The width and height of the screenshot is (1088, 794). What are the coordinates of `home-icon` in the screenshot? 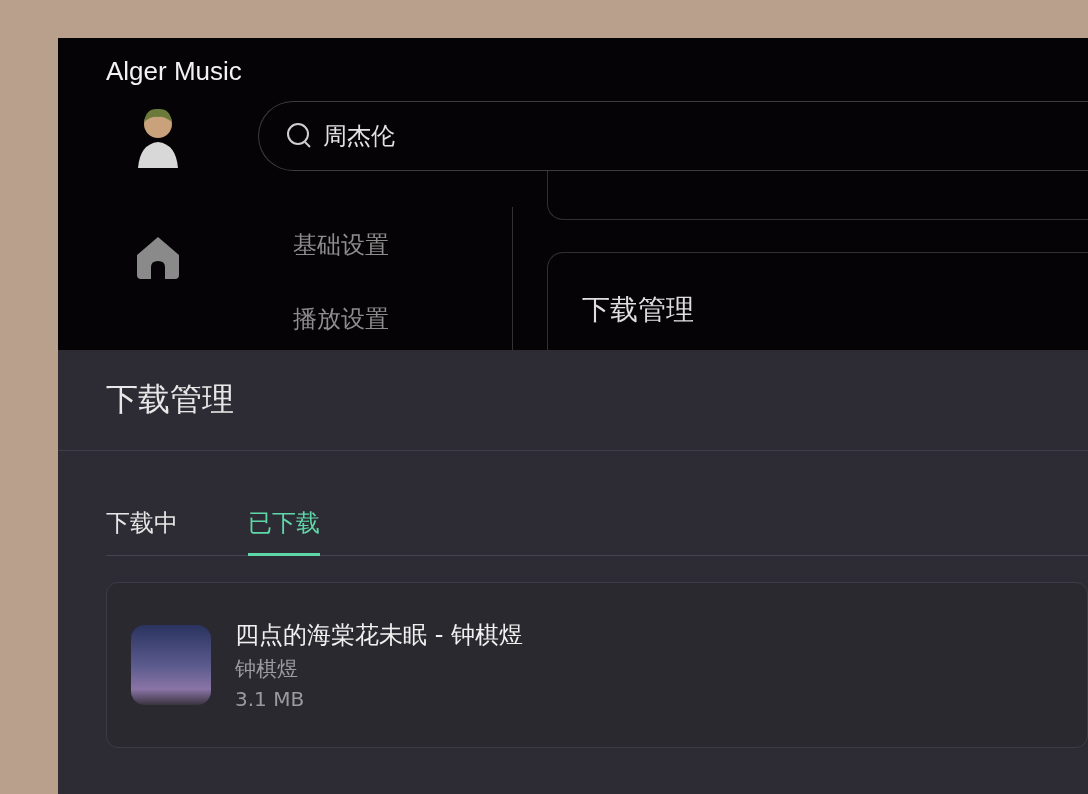 It's located at (158, 257).